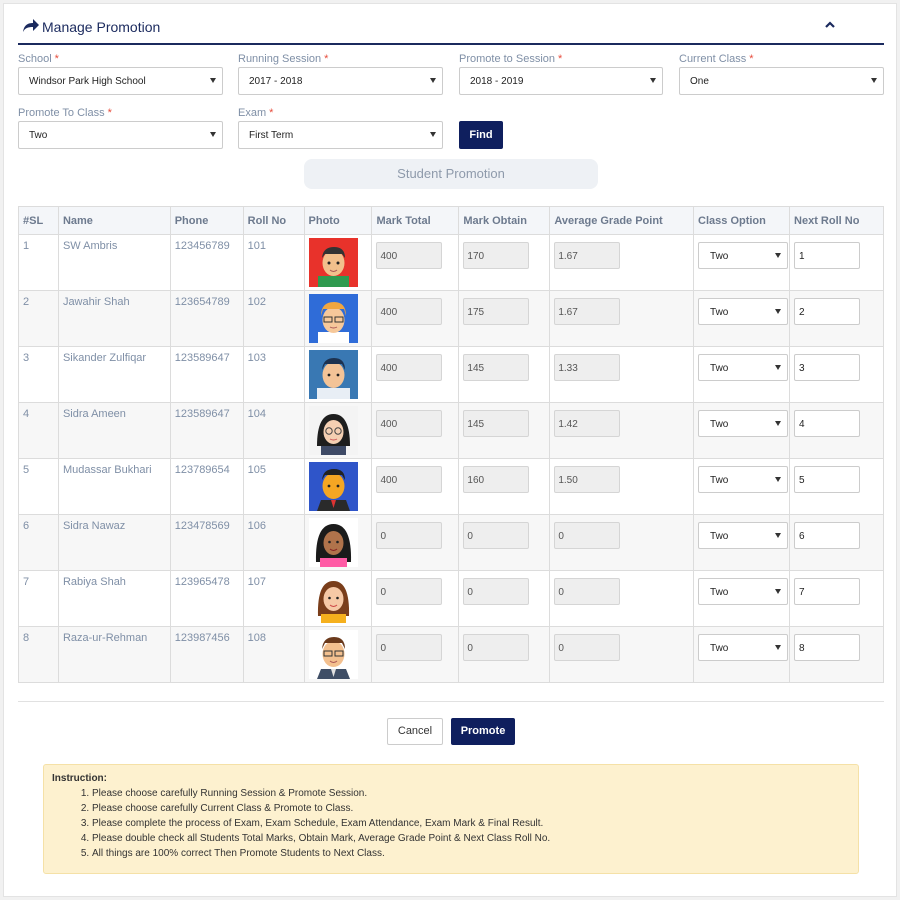 This screenshot has width=900, height=900. I want to click on find-button: Find, so click(481, 135).